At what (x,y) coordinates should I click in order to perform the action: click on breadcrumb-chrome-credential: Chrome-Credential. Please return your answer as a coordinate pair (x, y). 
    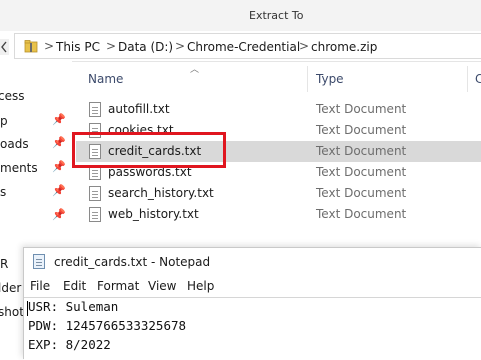
    Looking at the image, I should click on (243, 47).